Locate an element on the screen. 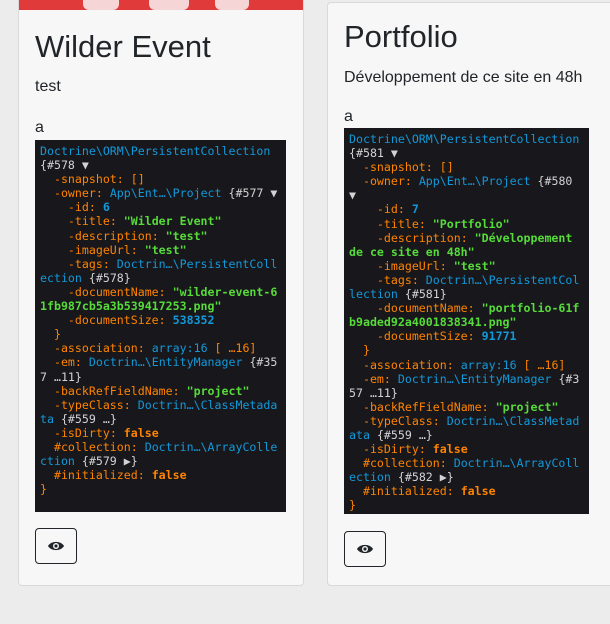 The width and height of the screenshot is (610, 624). project-image-strip is located at coordinates (161, 5).